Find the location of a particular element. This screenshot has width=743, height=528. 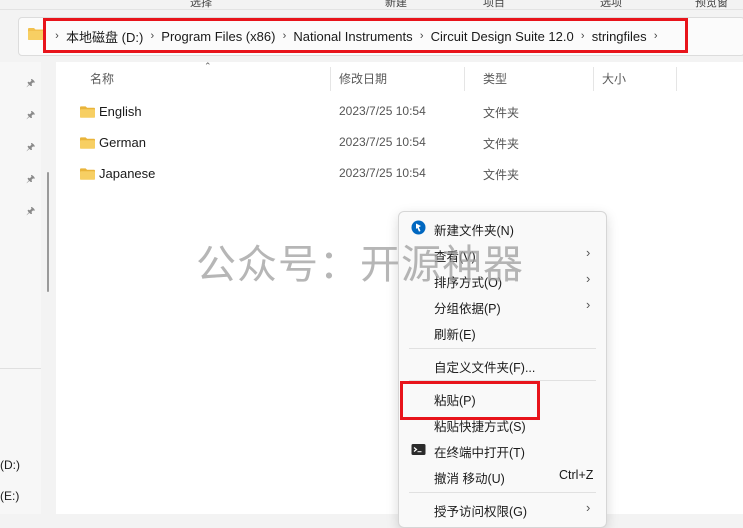

breadcrumb-item: Circuit Design Suite 12.0 is located at coordinates (502, 36).